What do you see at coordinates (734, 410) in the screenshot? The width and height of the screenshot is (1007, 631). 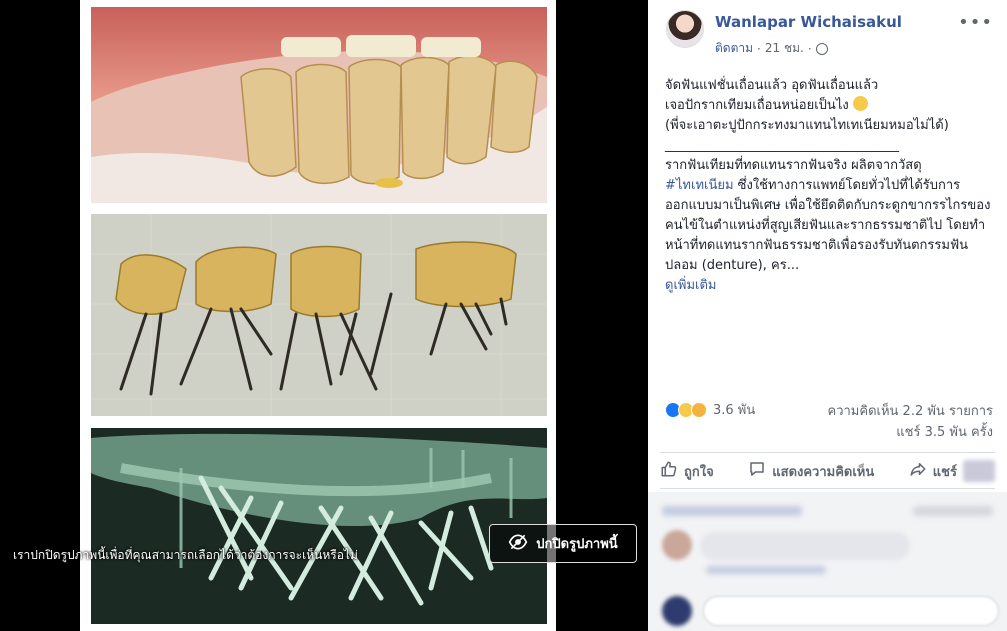 I see `reaction-count: 3.6 พัน` at bounding box center [734, 410].